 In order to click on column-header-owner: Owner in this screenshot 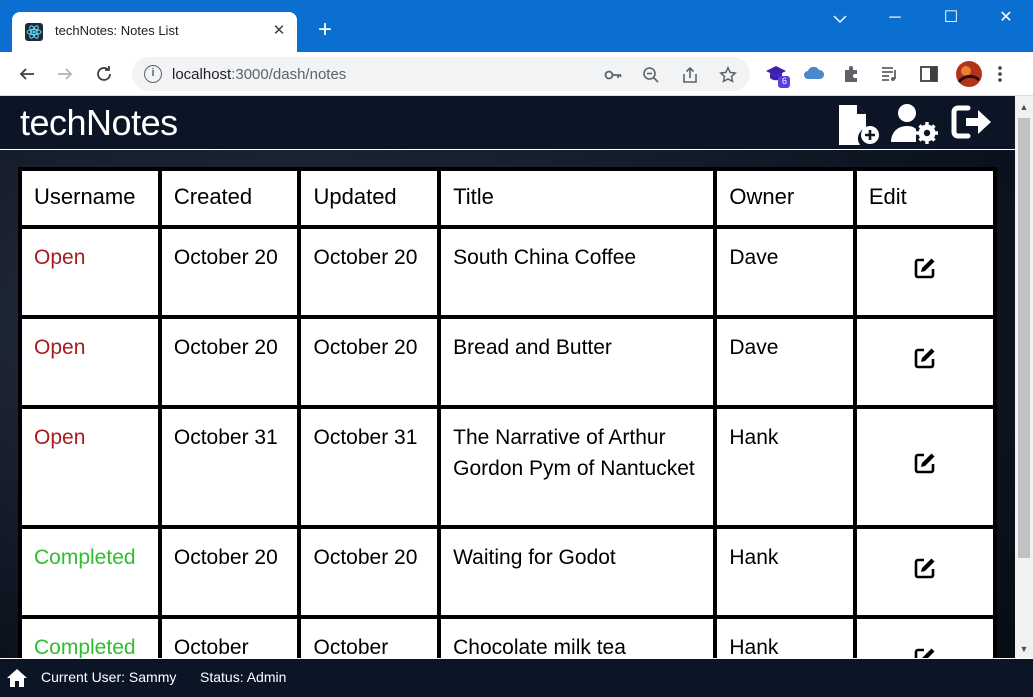, I will do `click(785, 198)`.